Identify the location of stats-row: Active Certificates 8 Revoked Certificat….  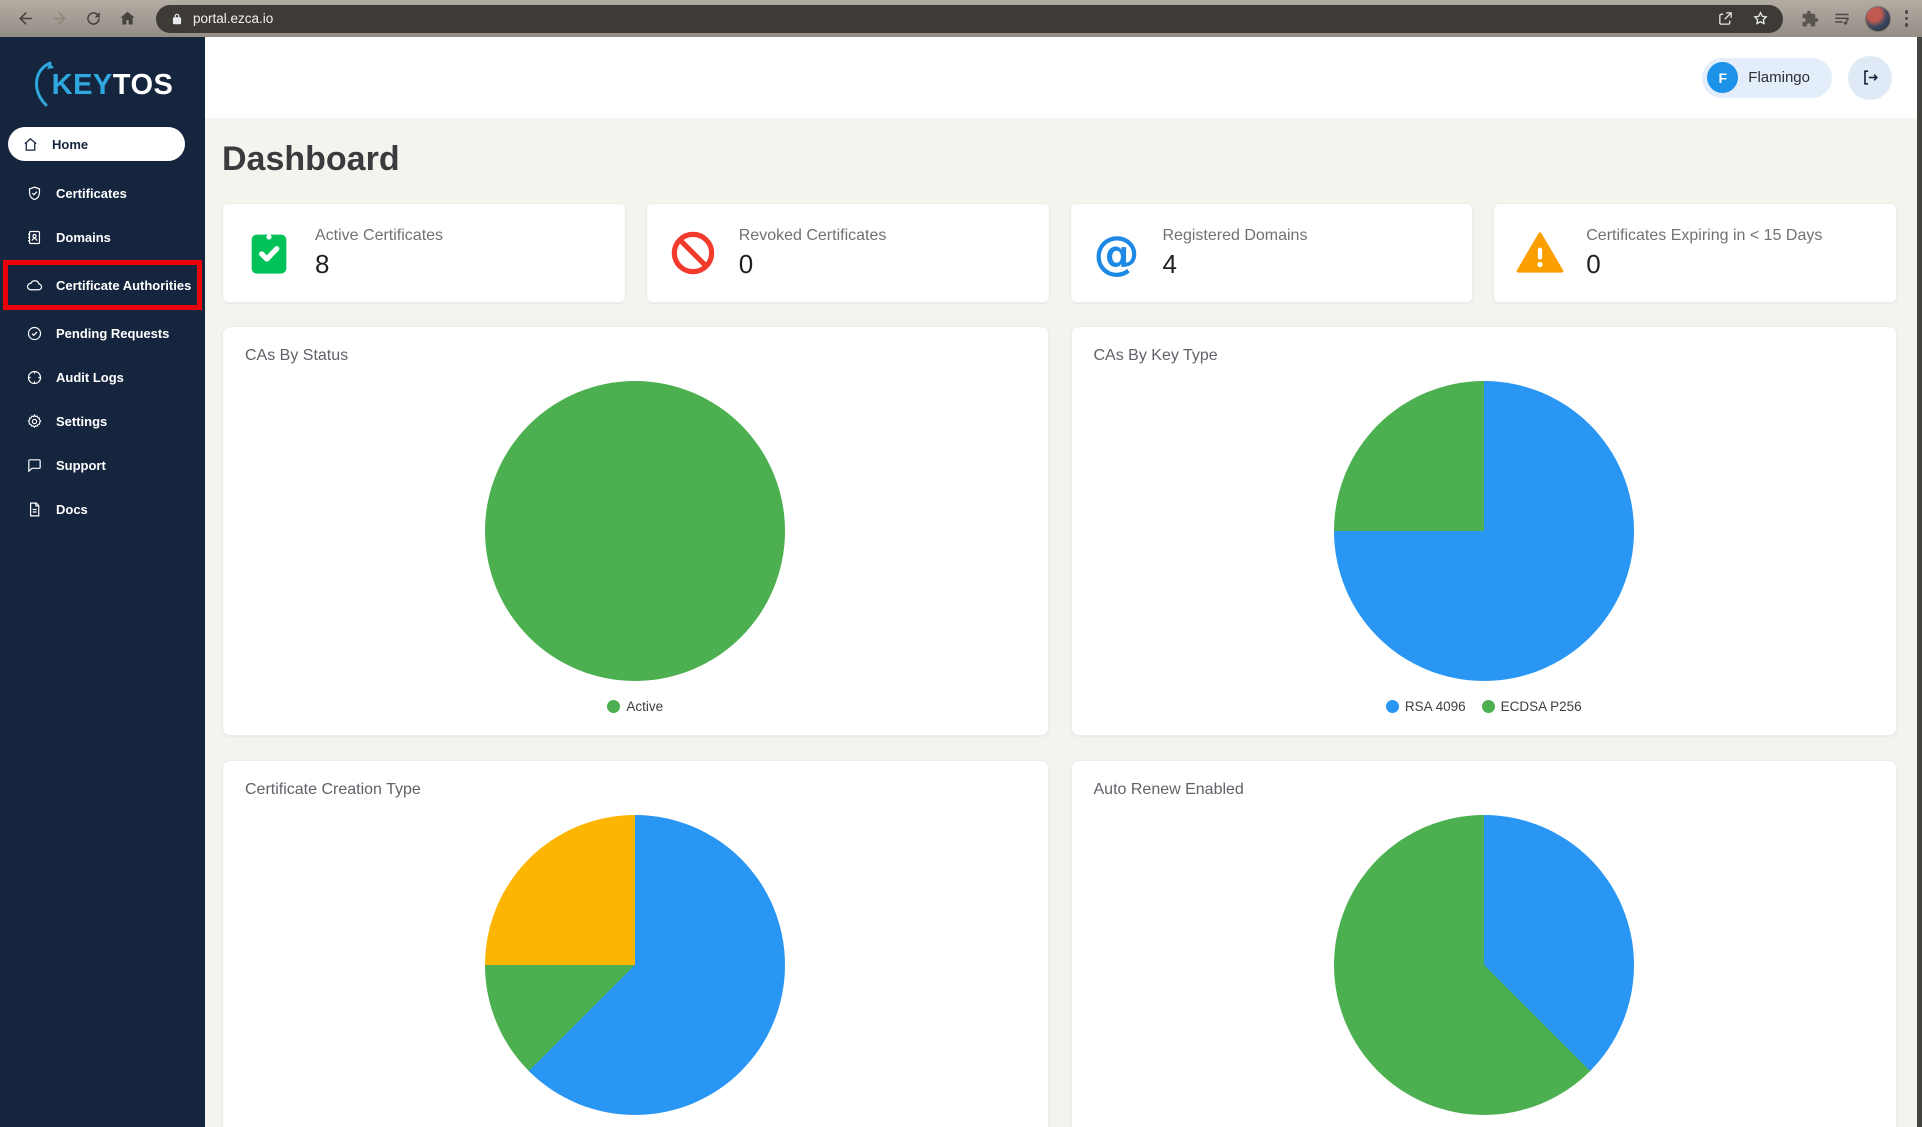
(1059, 253).